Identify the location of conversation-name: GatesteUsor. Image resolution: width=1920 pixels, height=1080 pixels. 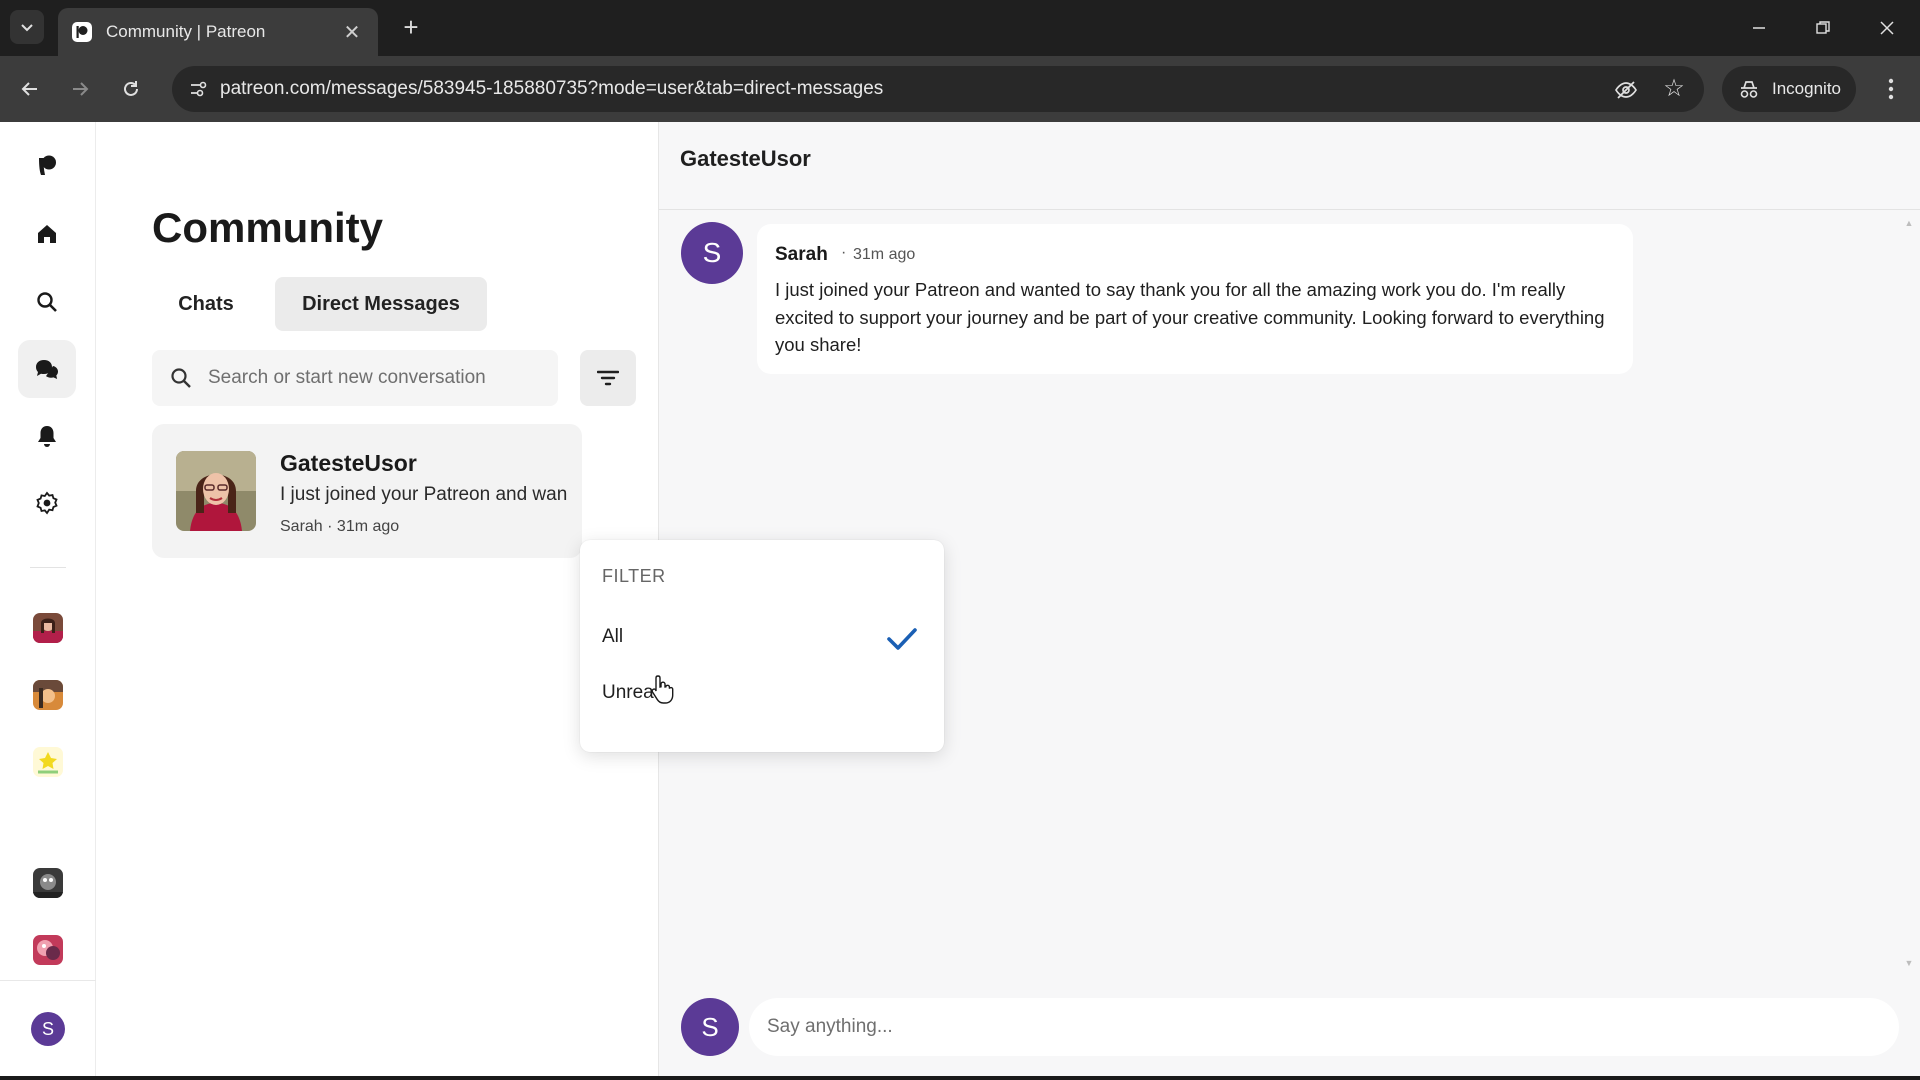
(348, 463).